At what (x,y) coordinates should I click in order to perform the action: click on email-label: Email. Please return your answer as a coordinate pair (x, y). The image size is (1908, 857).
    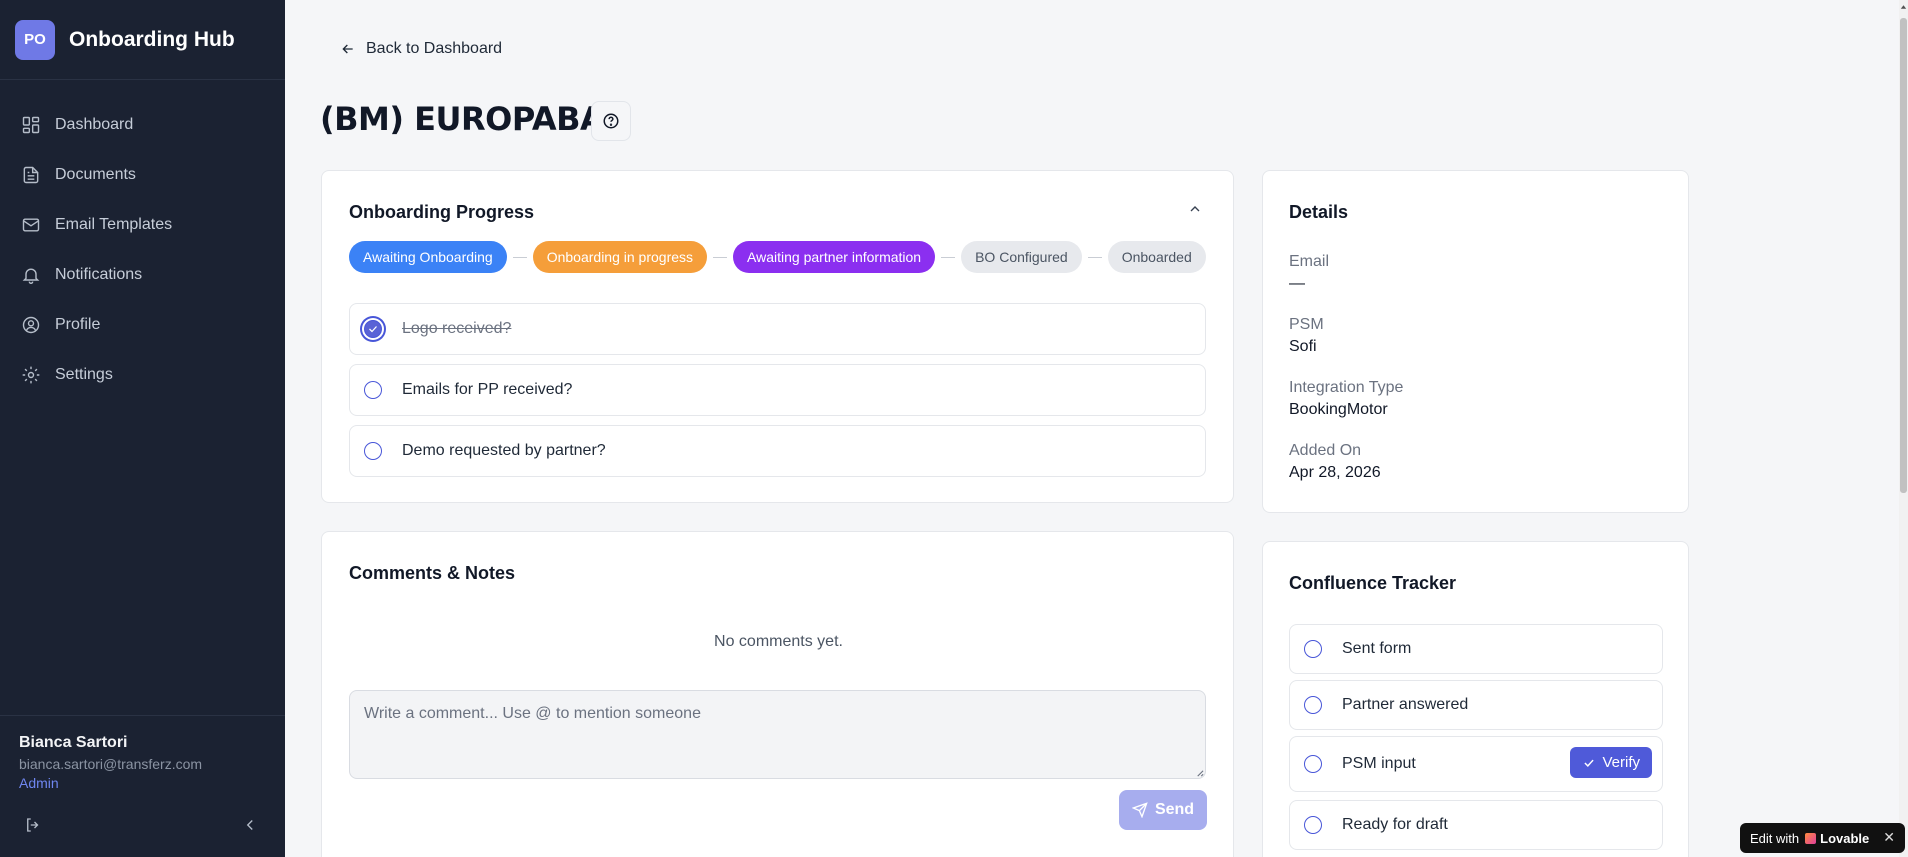
    Looking at the image, I should click on (1309, 261).